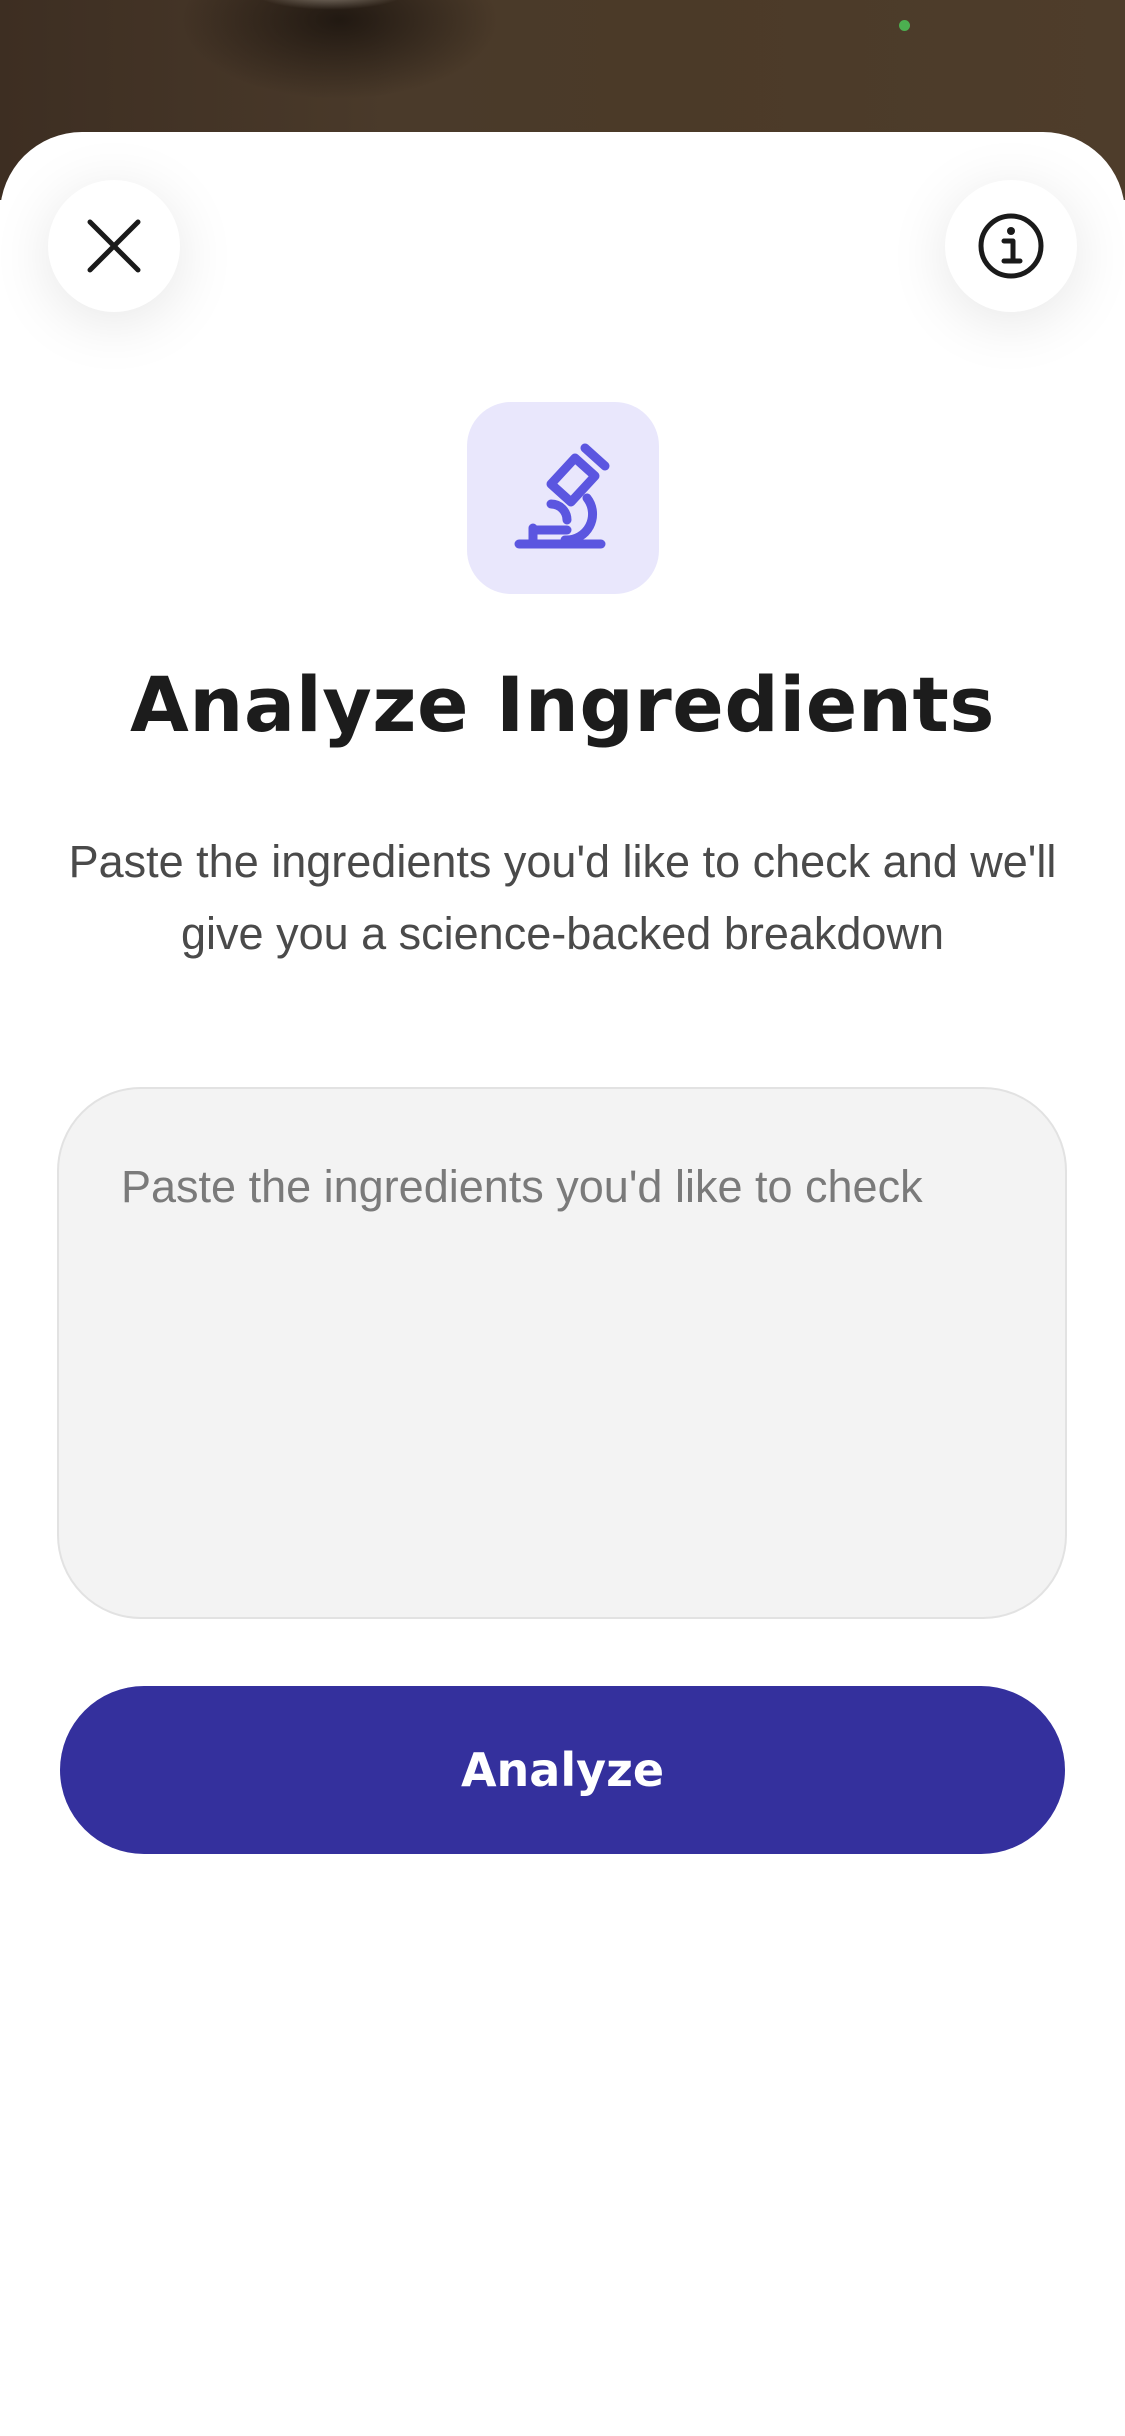  Describe the element at coordinates (562, 1770) in the screenshot. I see `analyze-button: Analyze` at that location.